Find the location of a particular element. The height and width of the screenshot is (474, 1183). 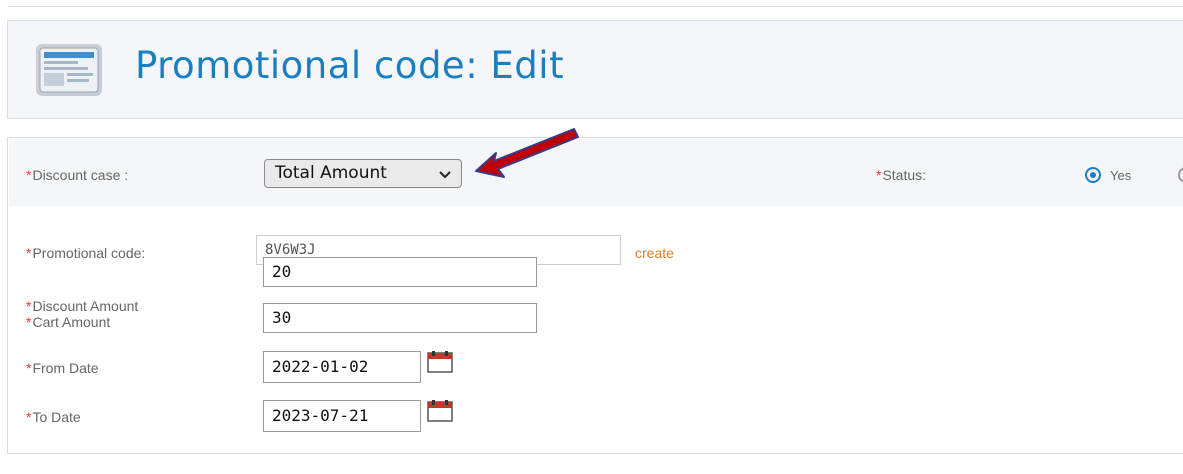

status-yes-radio is located at coordinates (1093, 175).